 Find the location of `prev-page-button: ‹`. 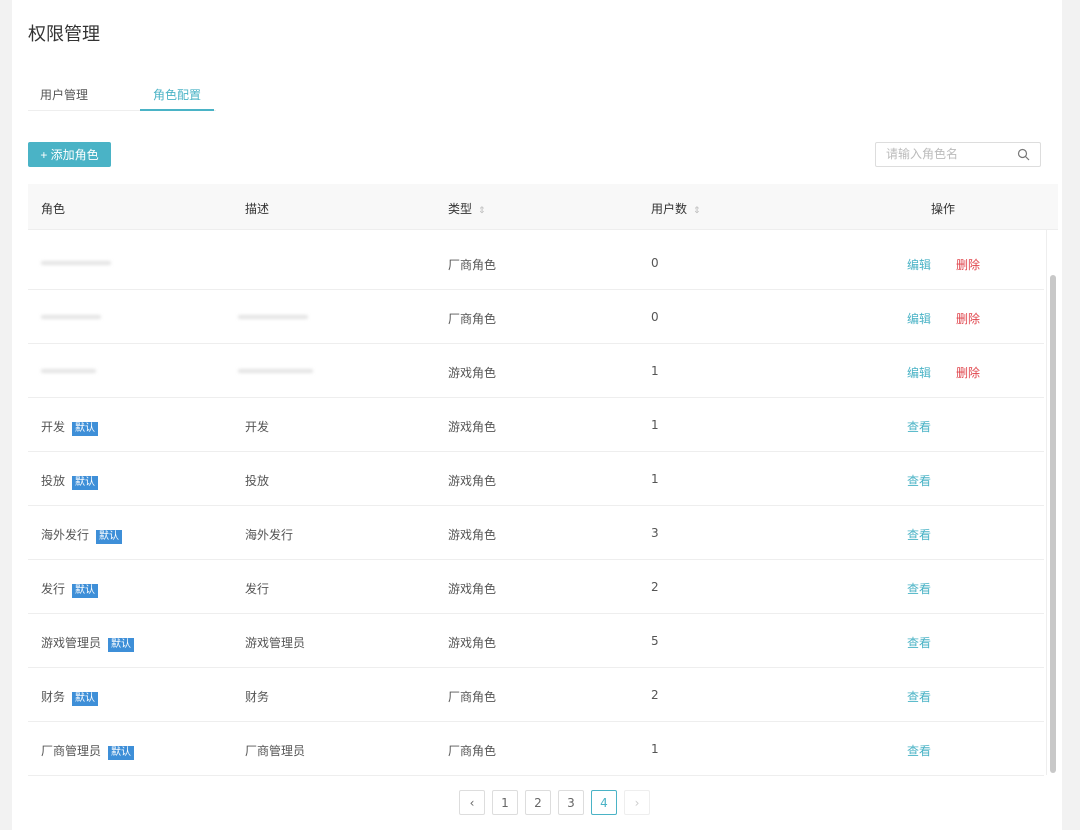

prev-page-button: ‹ is located at coordinates (472, 802).